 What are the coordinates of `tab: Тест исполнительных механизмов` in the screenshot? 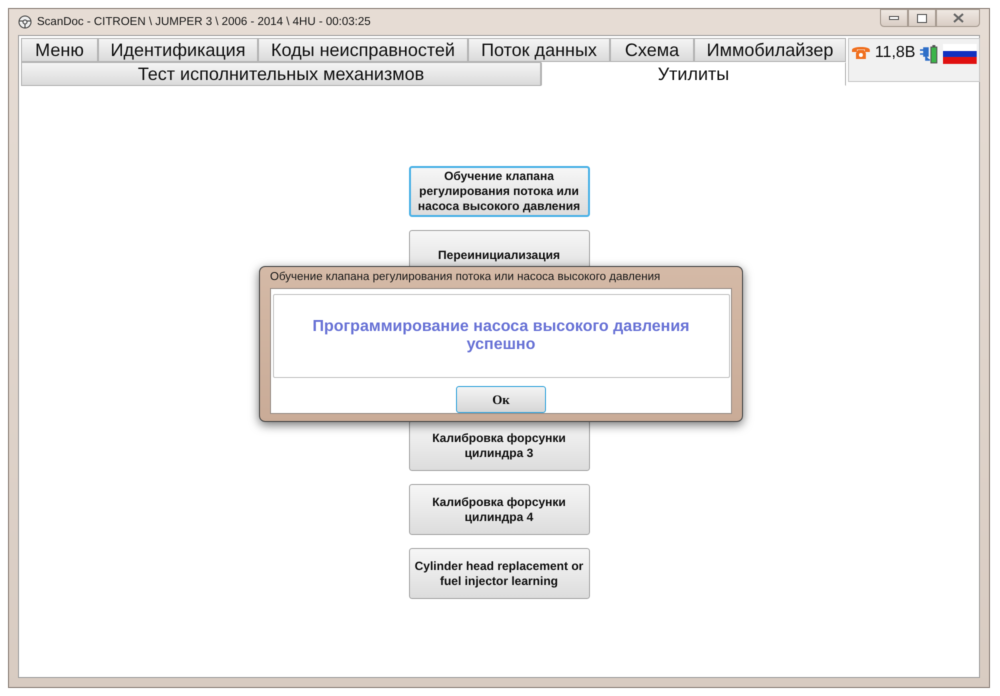 It's located at (281, 74).